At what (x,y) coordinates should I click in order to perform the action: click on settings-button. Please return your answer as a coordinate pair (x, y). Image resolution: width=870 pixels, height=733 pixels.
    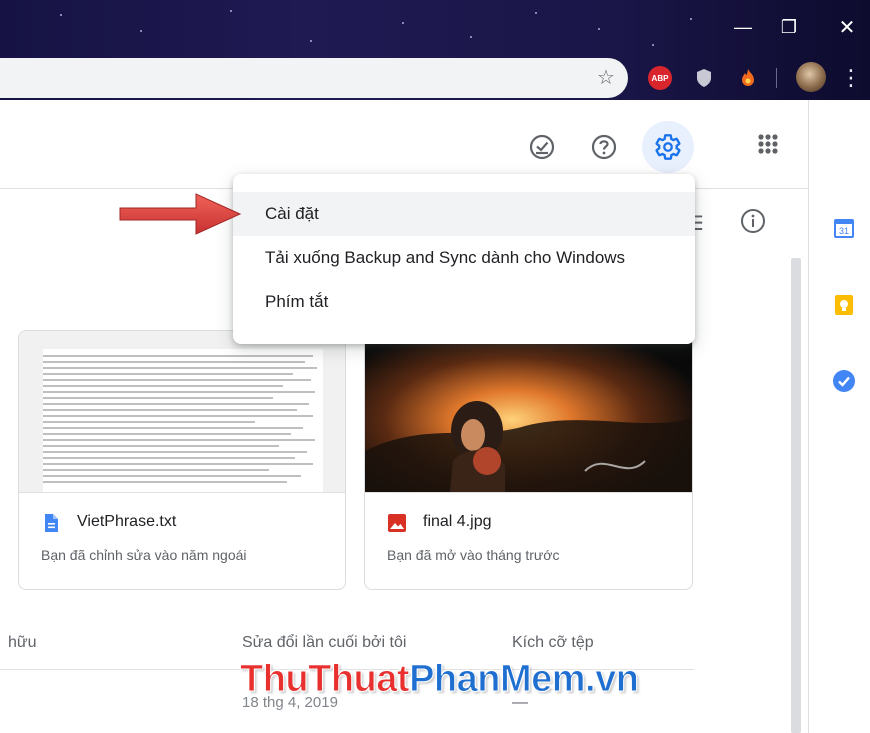
    Looking at the image, I should click on (668, 147).